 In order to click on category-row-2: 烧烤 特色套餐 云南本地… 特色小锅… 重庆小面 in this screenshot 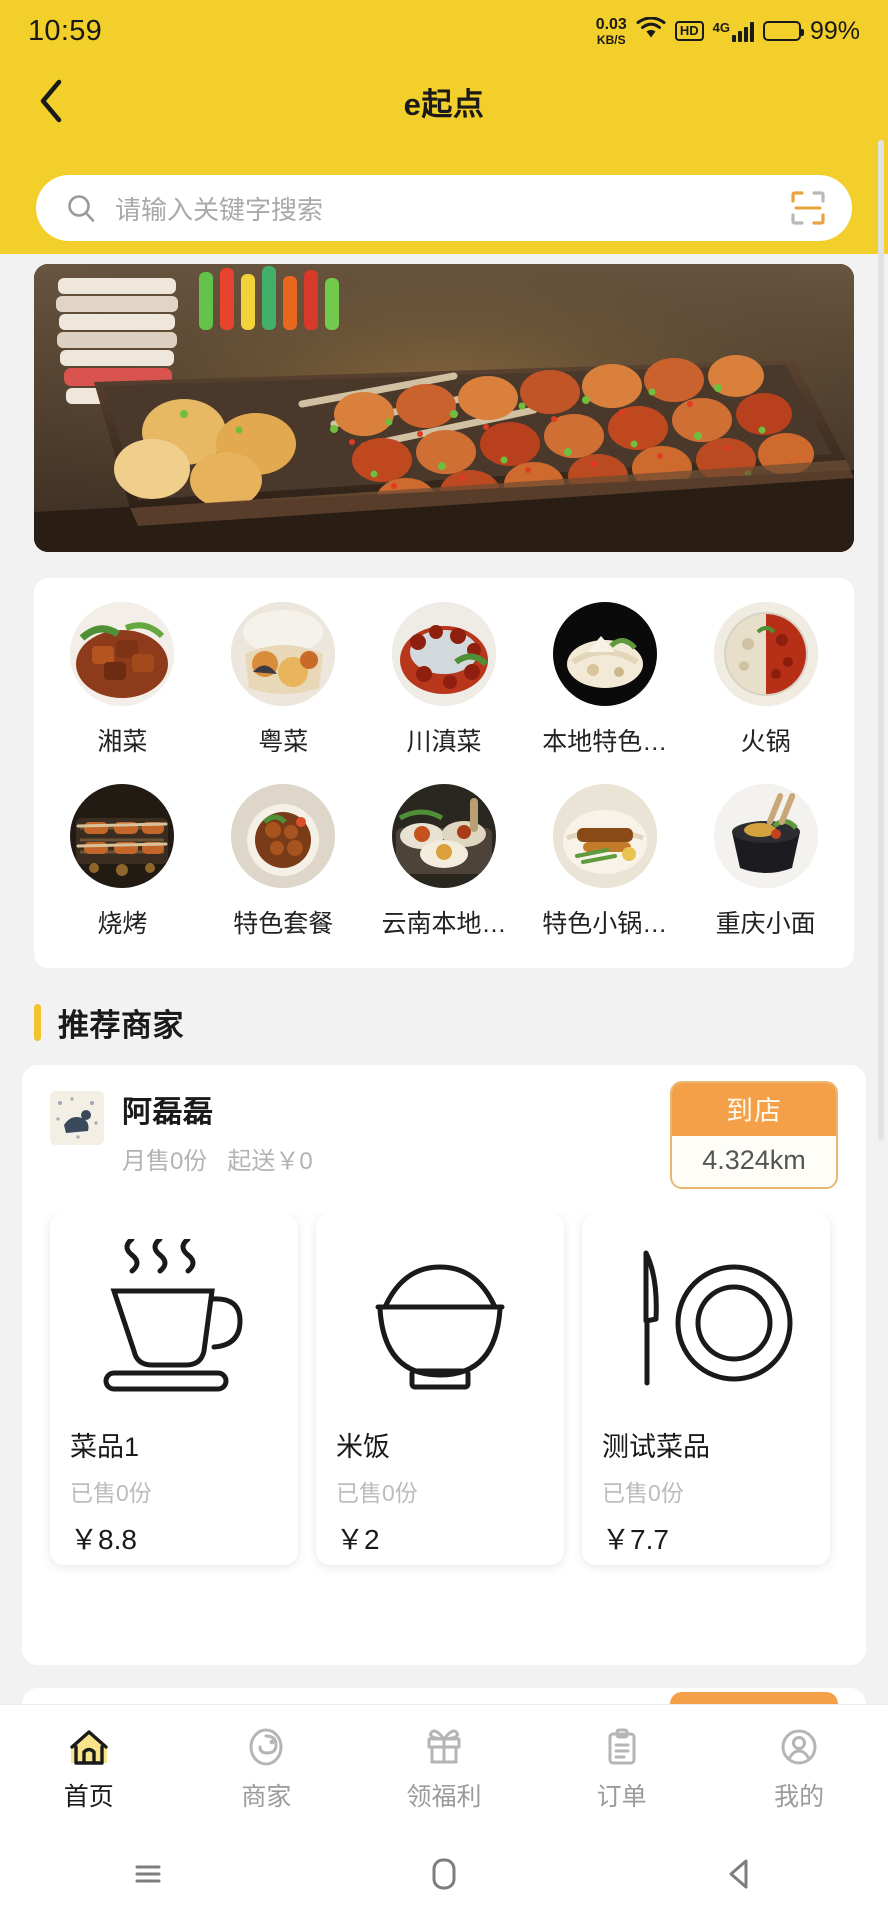, I will do `click(444, 862)`.